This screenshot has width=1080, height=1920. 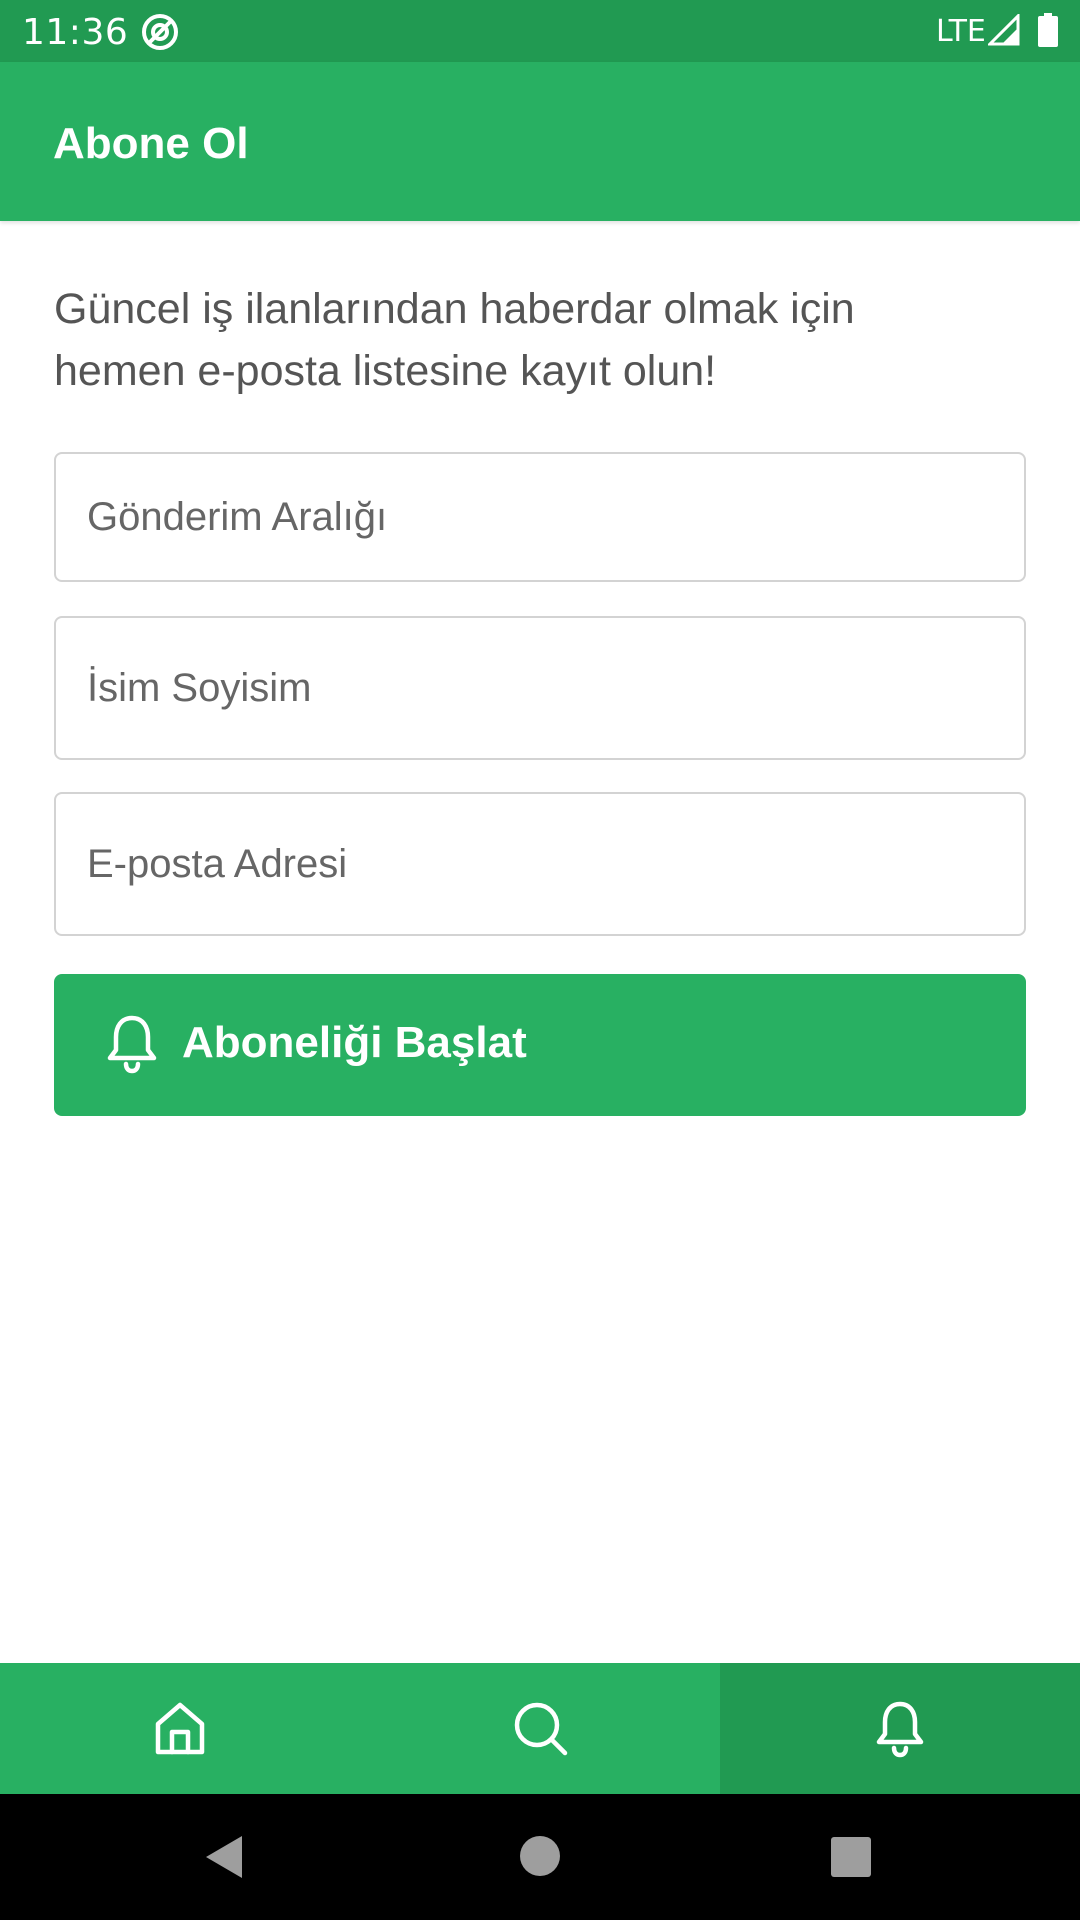 I want to click on search-icon, so click(x=541, y=1729).